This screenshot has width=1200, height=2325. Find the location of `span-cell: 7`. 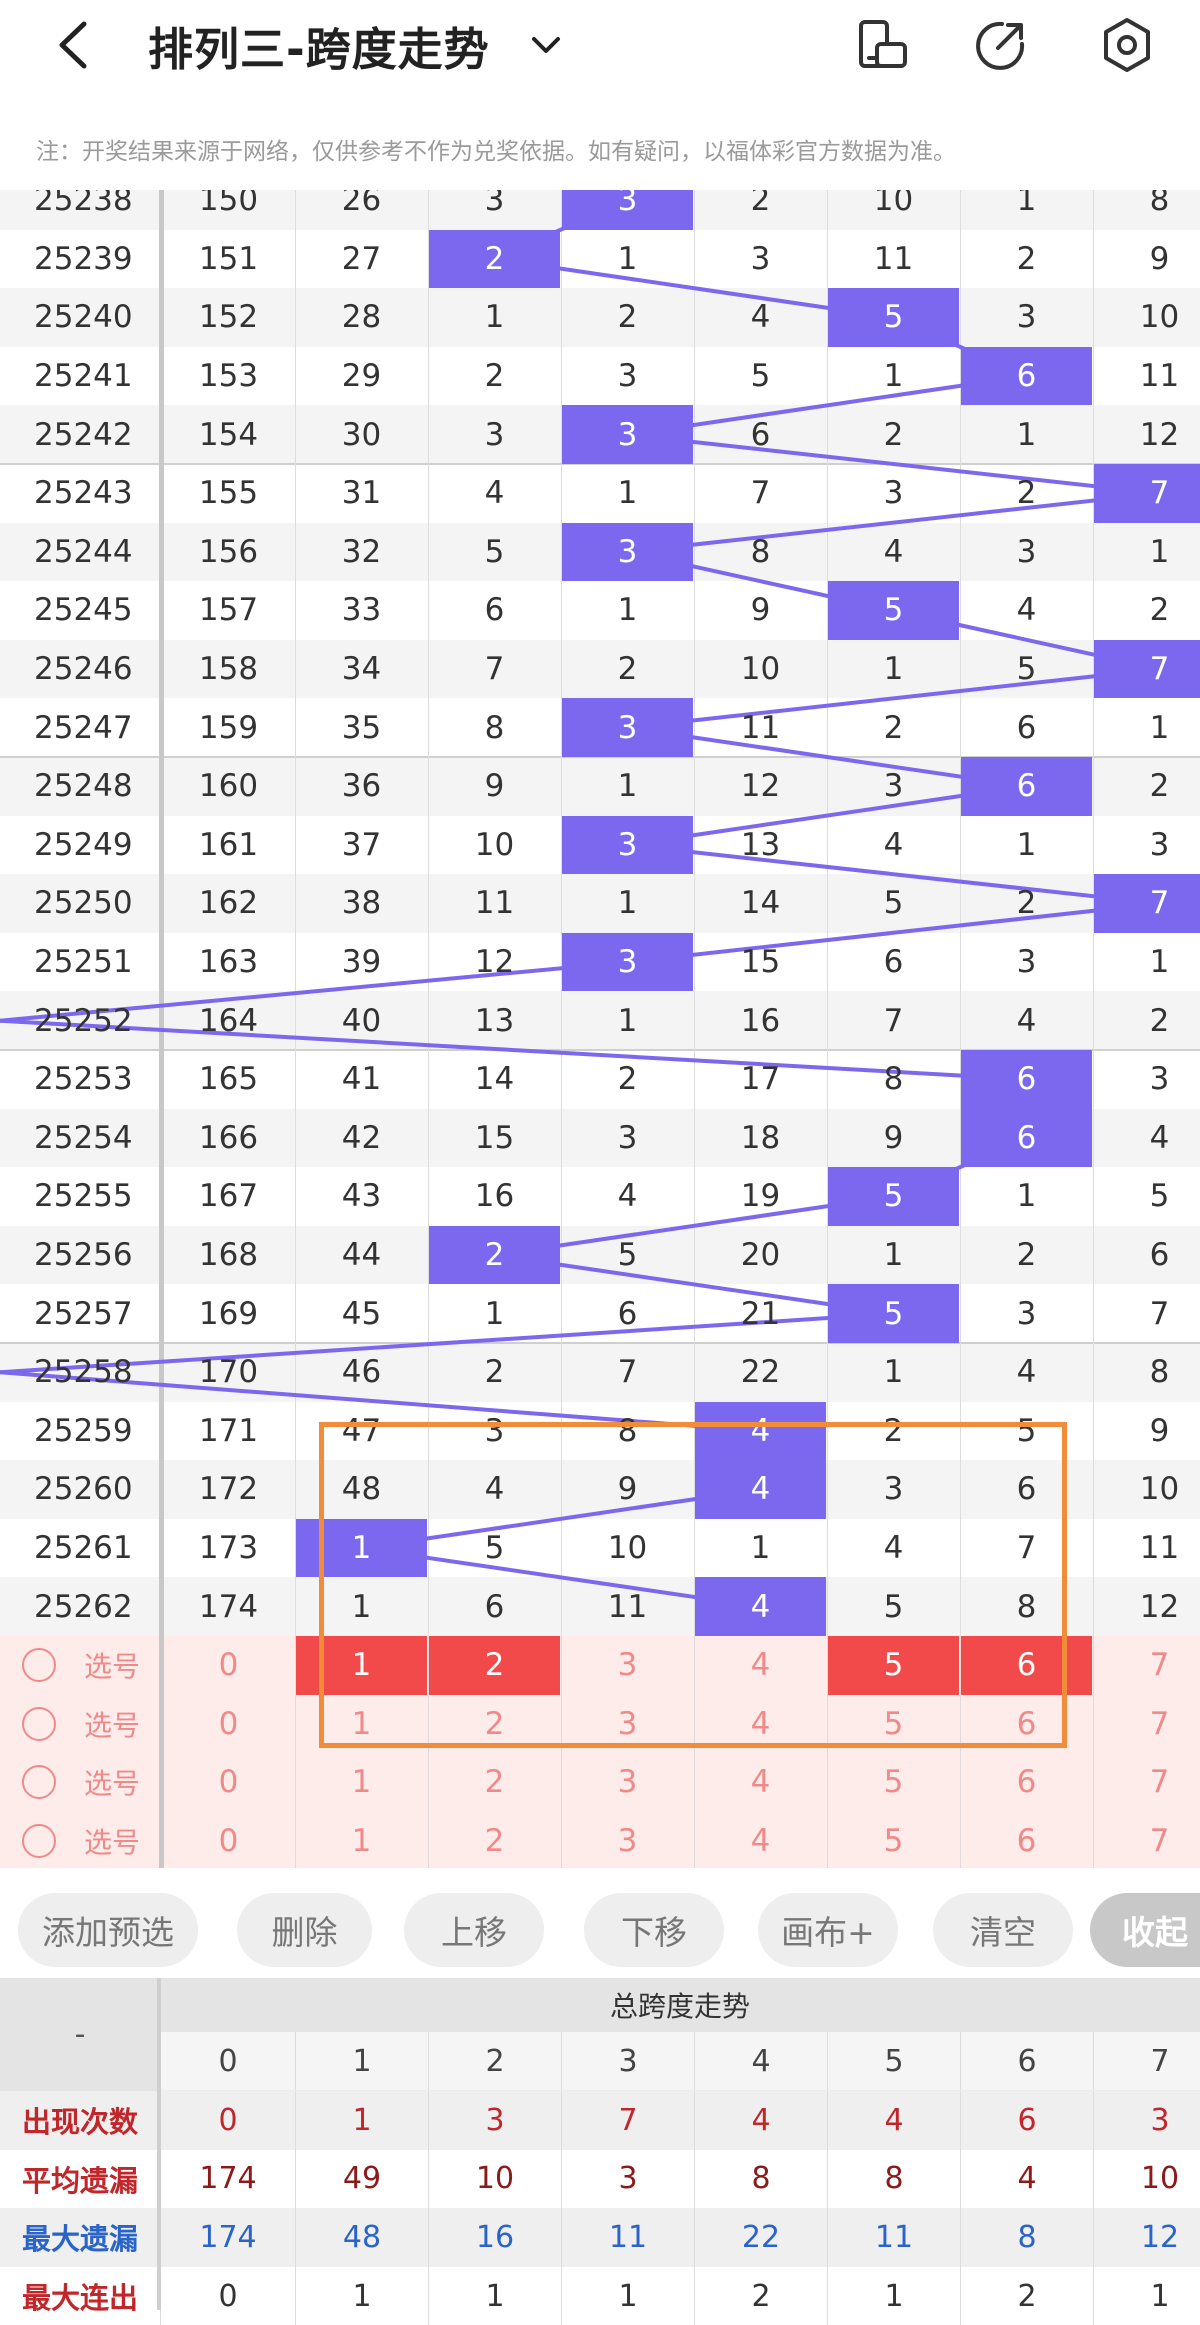

span-cell: 7 is located at coordinates (1146, 493).